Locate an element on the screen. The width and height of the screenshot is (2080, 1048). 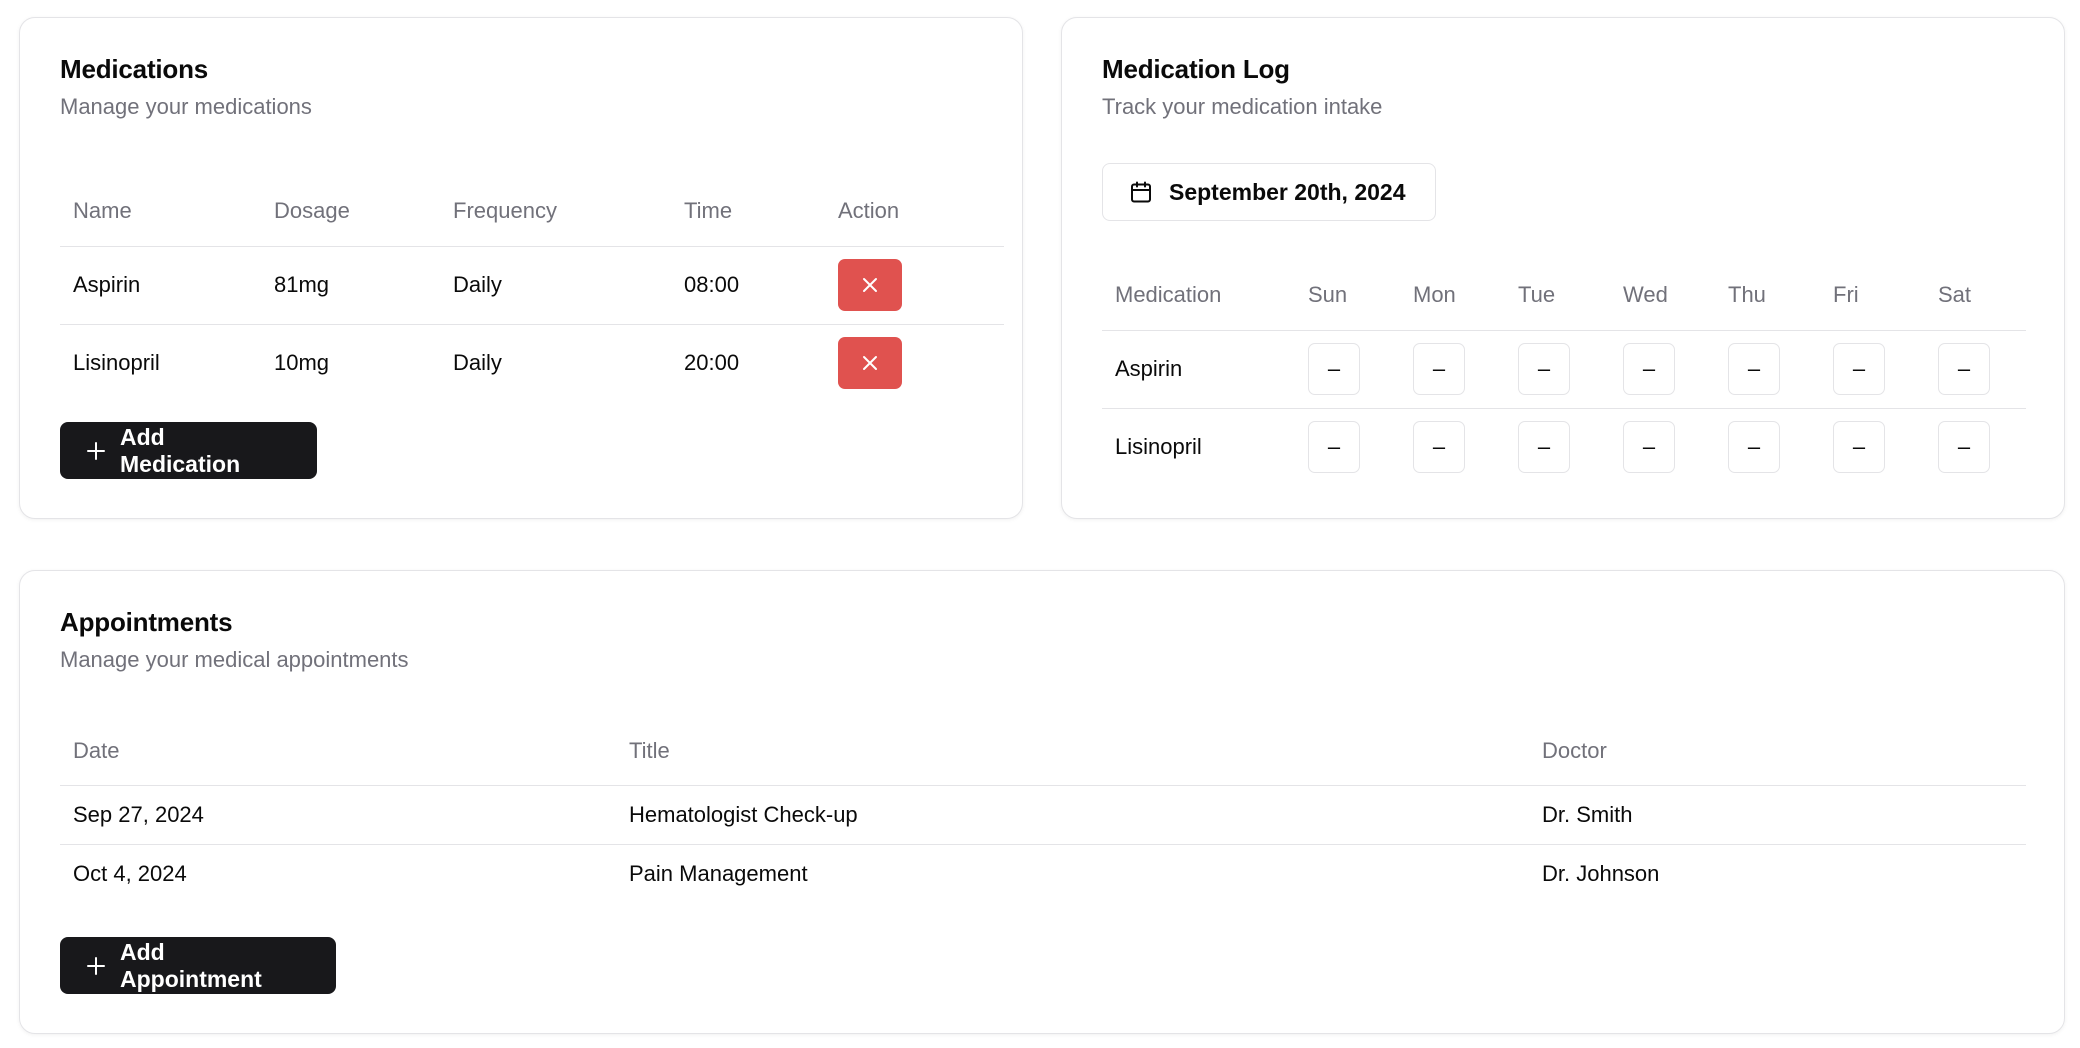
medication-log-title: Medication Log is located at coordinates (1196, 69).